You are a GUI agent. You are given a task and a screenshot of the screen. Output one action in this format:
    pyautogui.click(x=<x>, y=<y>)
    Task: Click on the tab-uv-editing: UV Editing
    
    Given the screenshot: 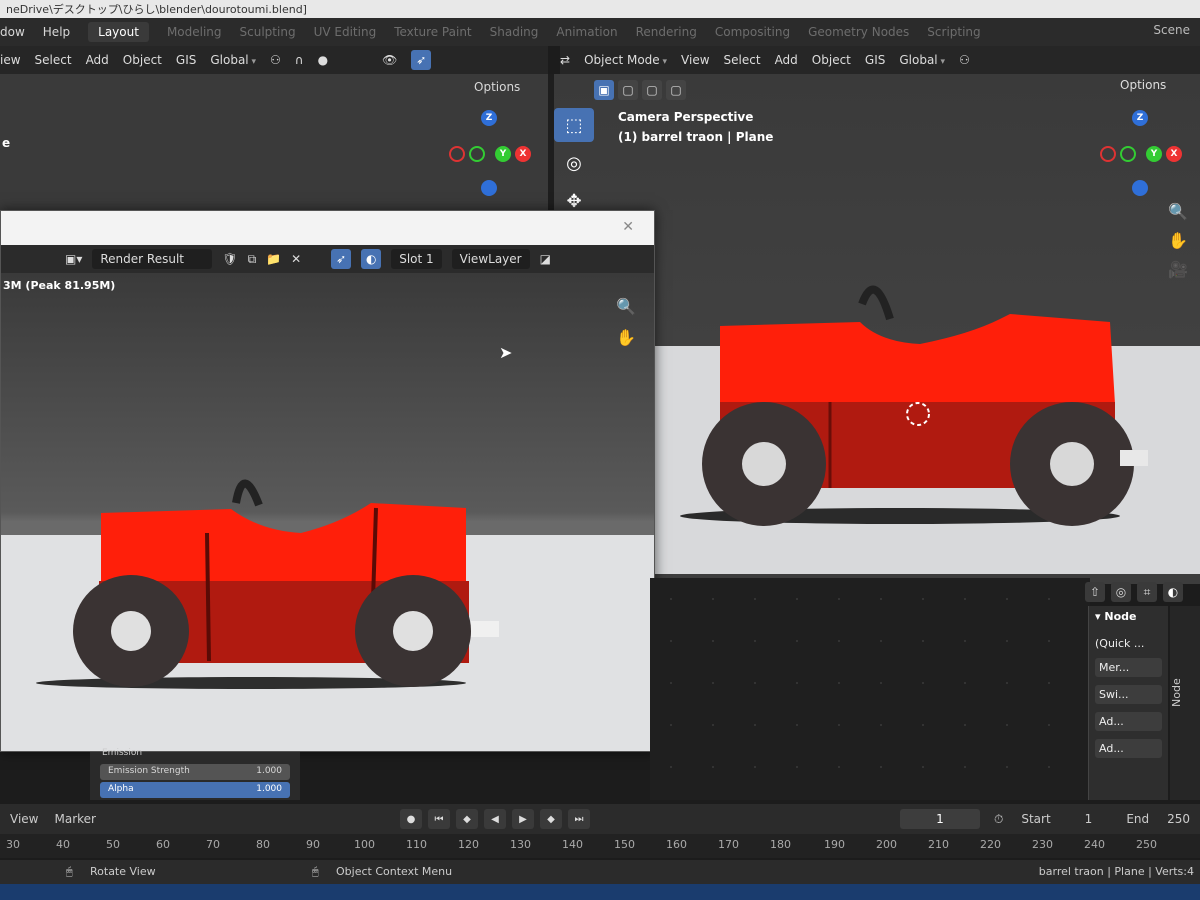 What is the action you would take?
    pyautogui.click(x=345, y=32)
    